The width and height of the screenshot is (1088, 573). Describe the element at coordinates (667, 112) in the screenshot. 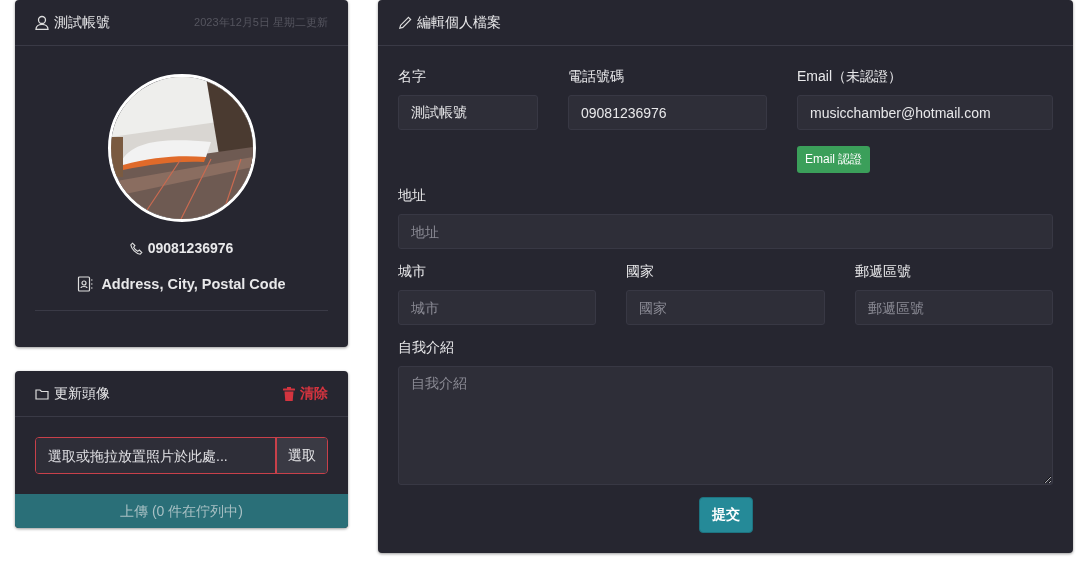

I see `input-field: 09081236976` at that location.